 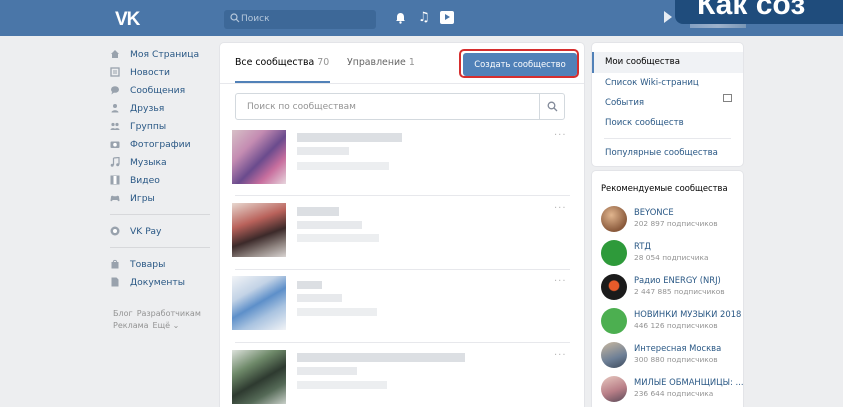 I want to click on play-icon, so click(x=447, y=17).